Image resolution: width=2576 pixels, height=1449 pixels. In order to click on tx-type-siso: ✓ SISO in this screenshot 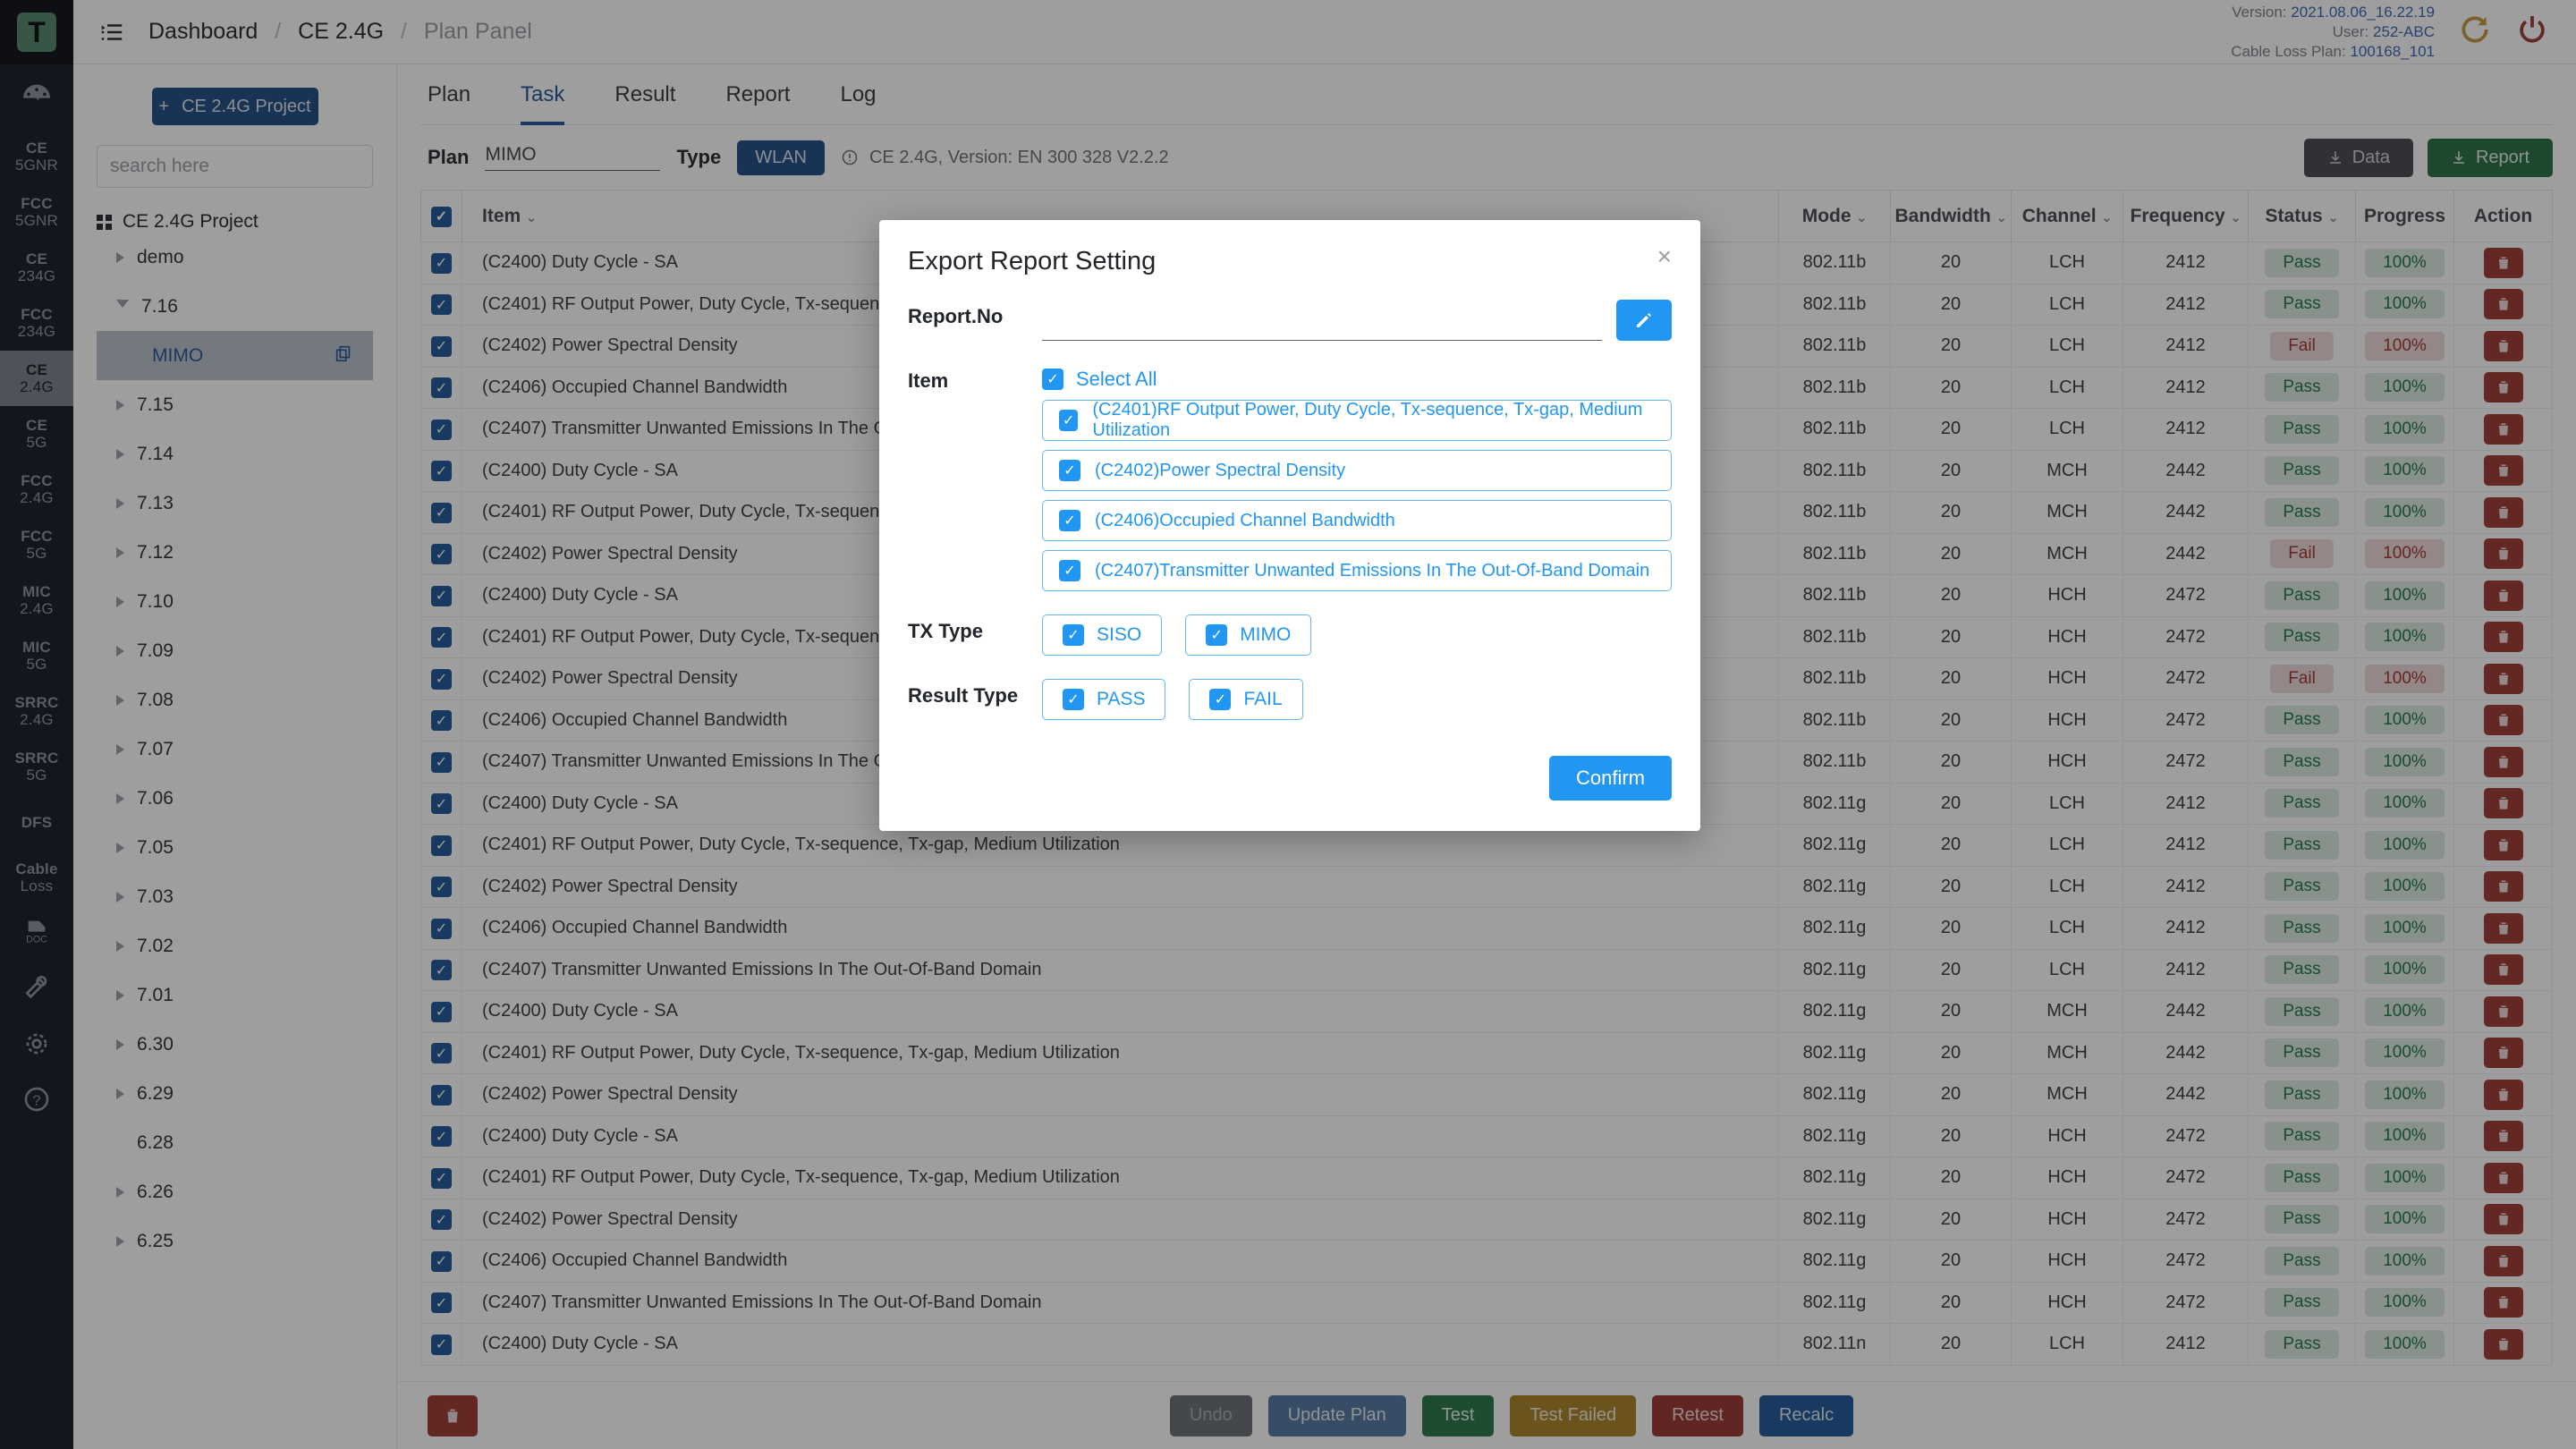, I will do `click(1102, 635)`.